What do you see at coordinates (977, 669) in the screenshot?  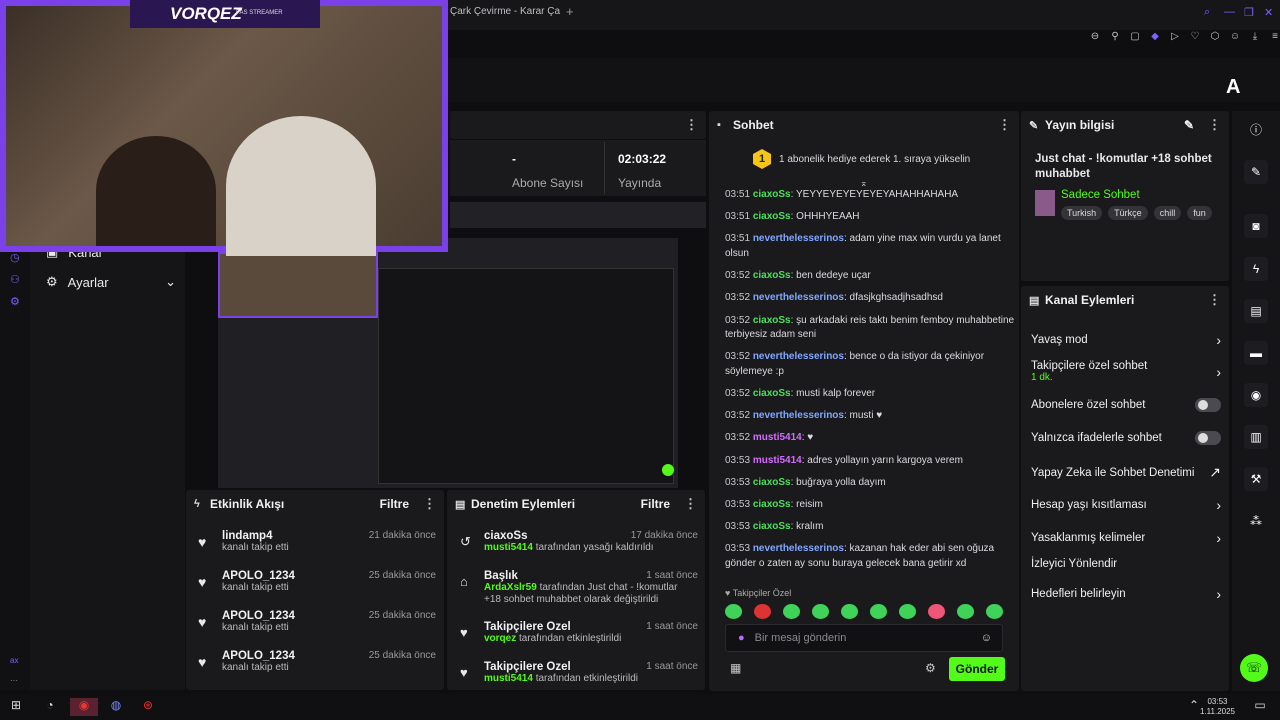 I see `send-button: Gönder` at bounding box center [977, 669].